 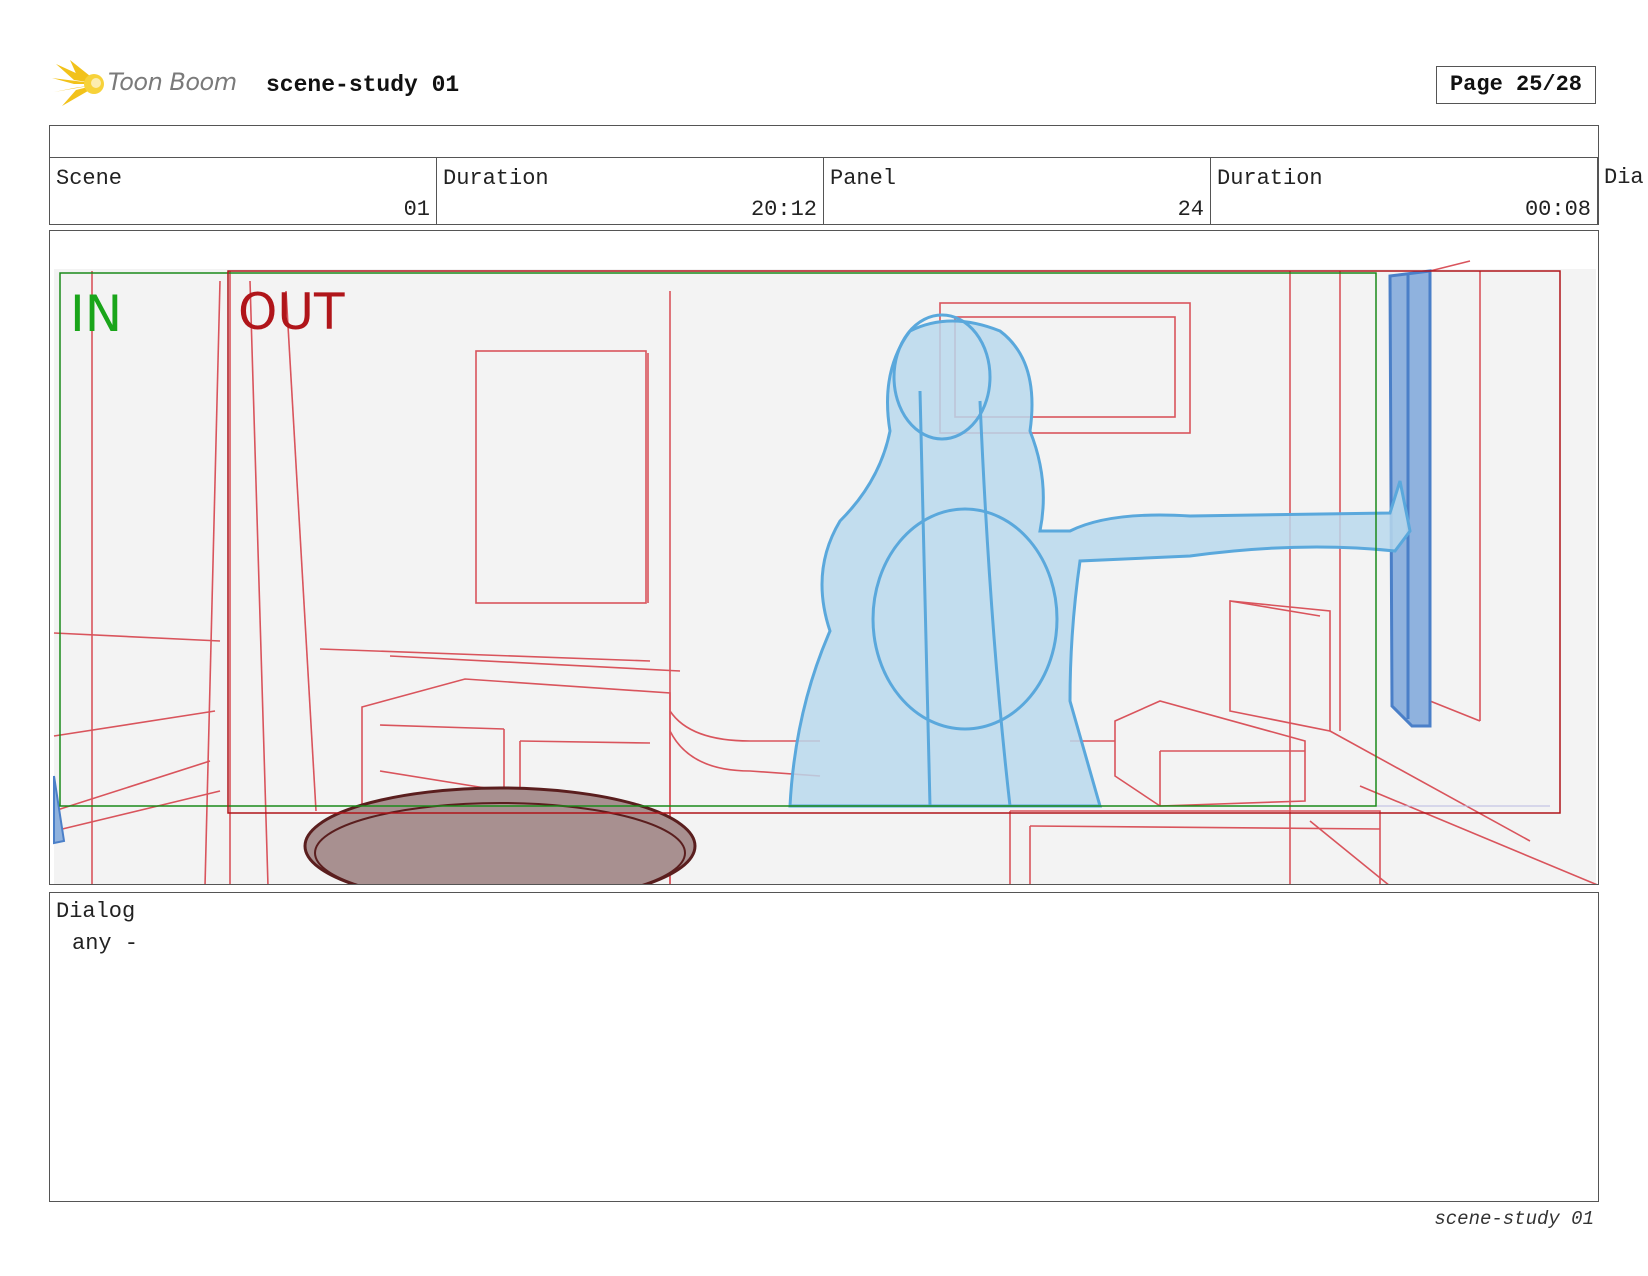 What do you see at coordinates (783, 209) in the screenshot?
I see `scene-duration-value: 20:12` at bounding box center [783, 209].